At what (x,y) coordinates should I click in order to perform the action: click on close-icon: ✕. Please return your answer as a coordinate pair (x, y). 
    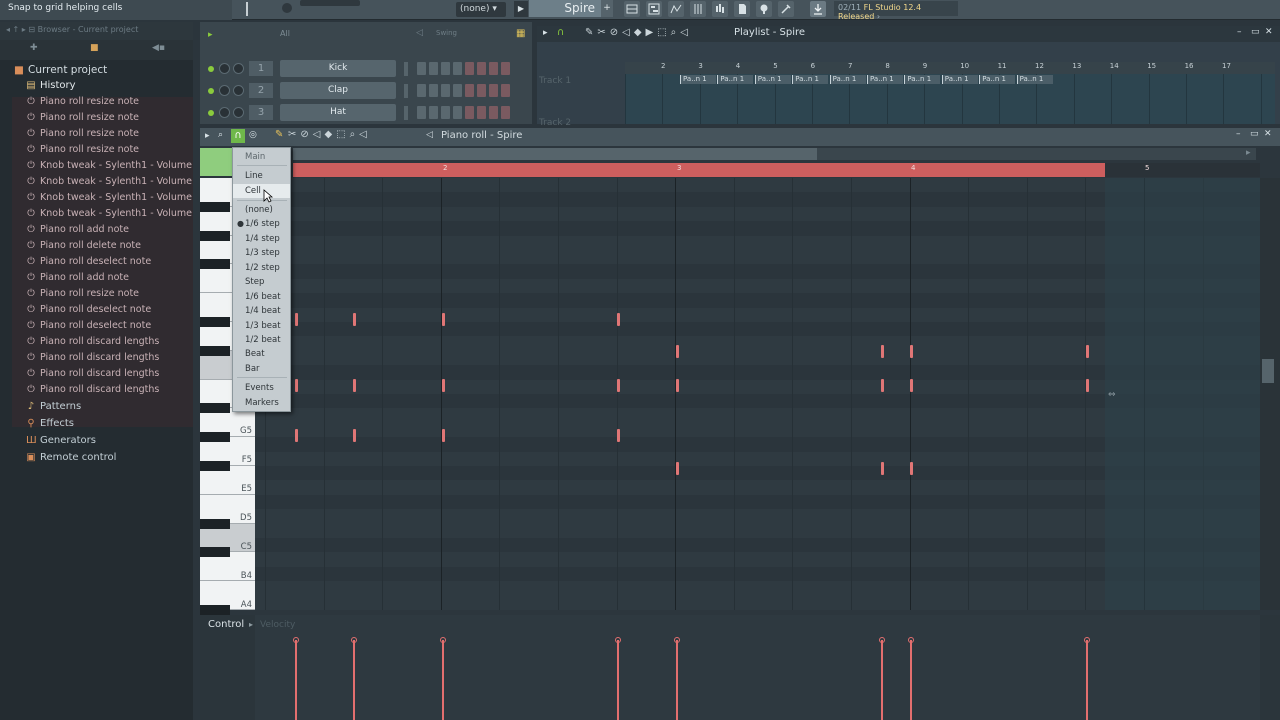
    Looking at the image, I should click on (1269, 32).